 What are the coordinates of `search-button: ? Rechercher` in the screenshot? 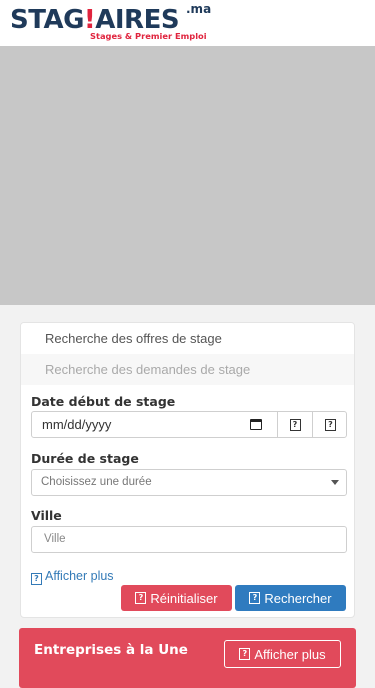 It's located at (290, 598).